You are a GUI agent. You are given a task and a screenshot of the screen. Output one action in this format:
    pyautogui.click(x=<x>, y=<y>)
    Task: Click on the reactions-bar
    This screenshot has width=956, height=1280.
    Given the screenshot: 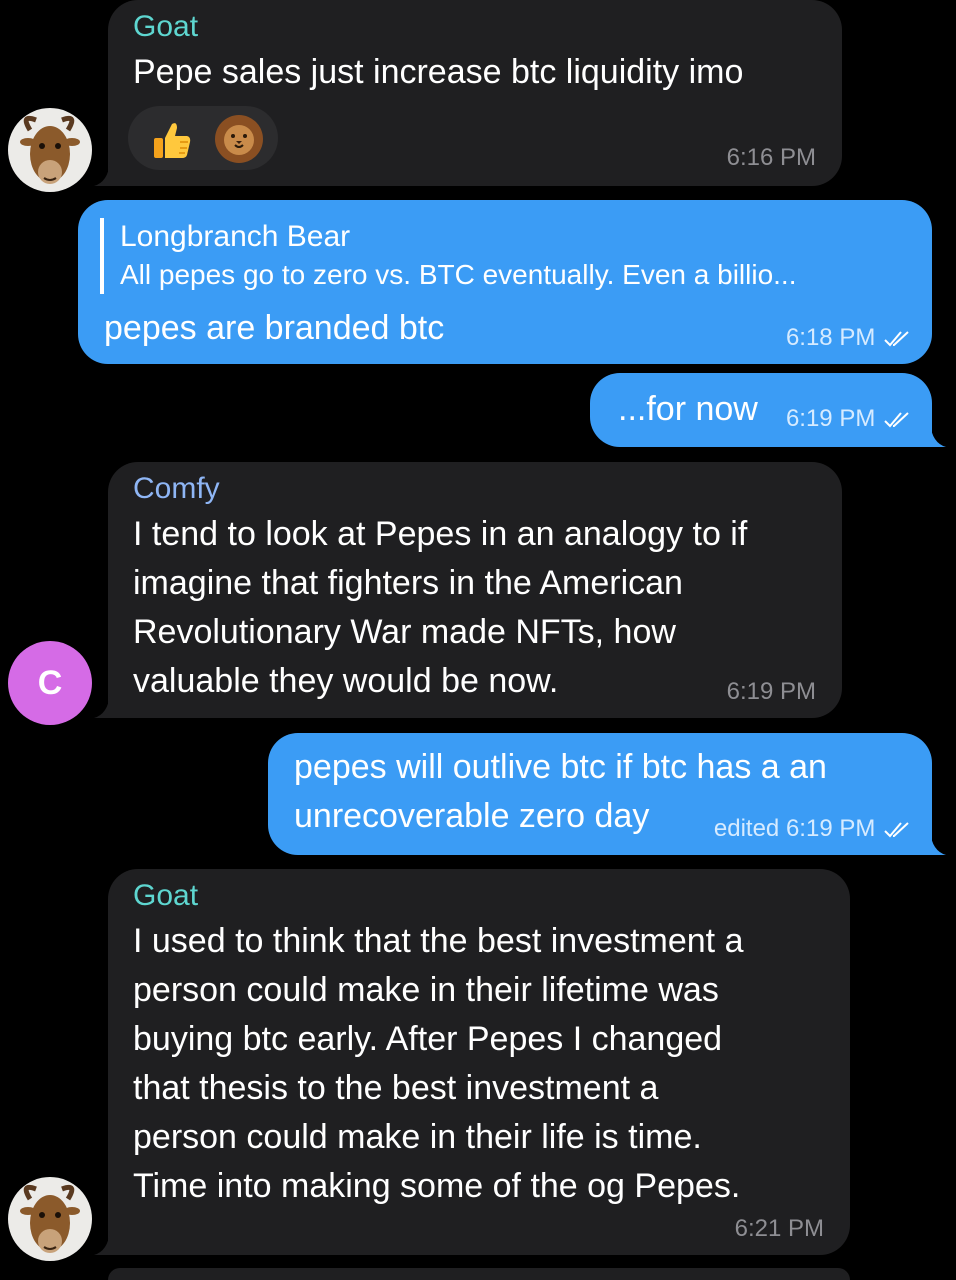 What is the action you would take?
    pyautogui.click(x=203, y=138)
    